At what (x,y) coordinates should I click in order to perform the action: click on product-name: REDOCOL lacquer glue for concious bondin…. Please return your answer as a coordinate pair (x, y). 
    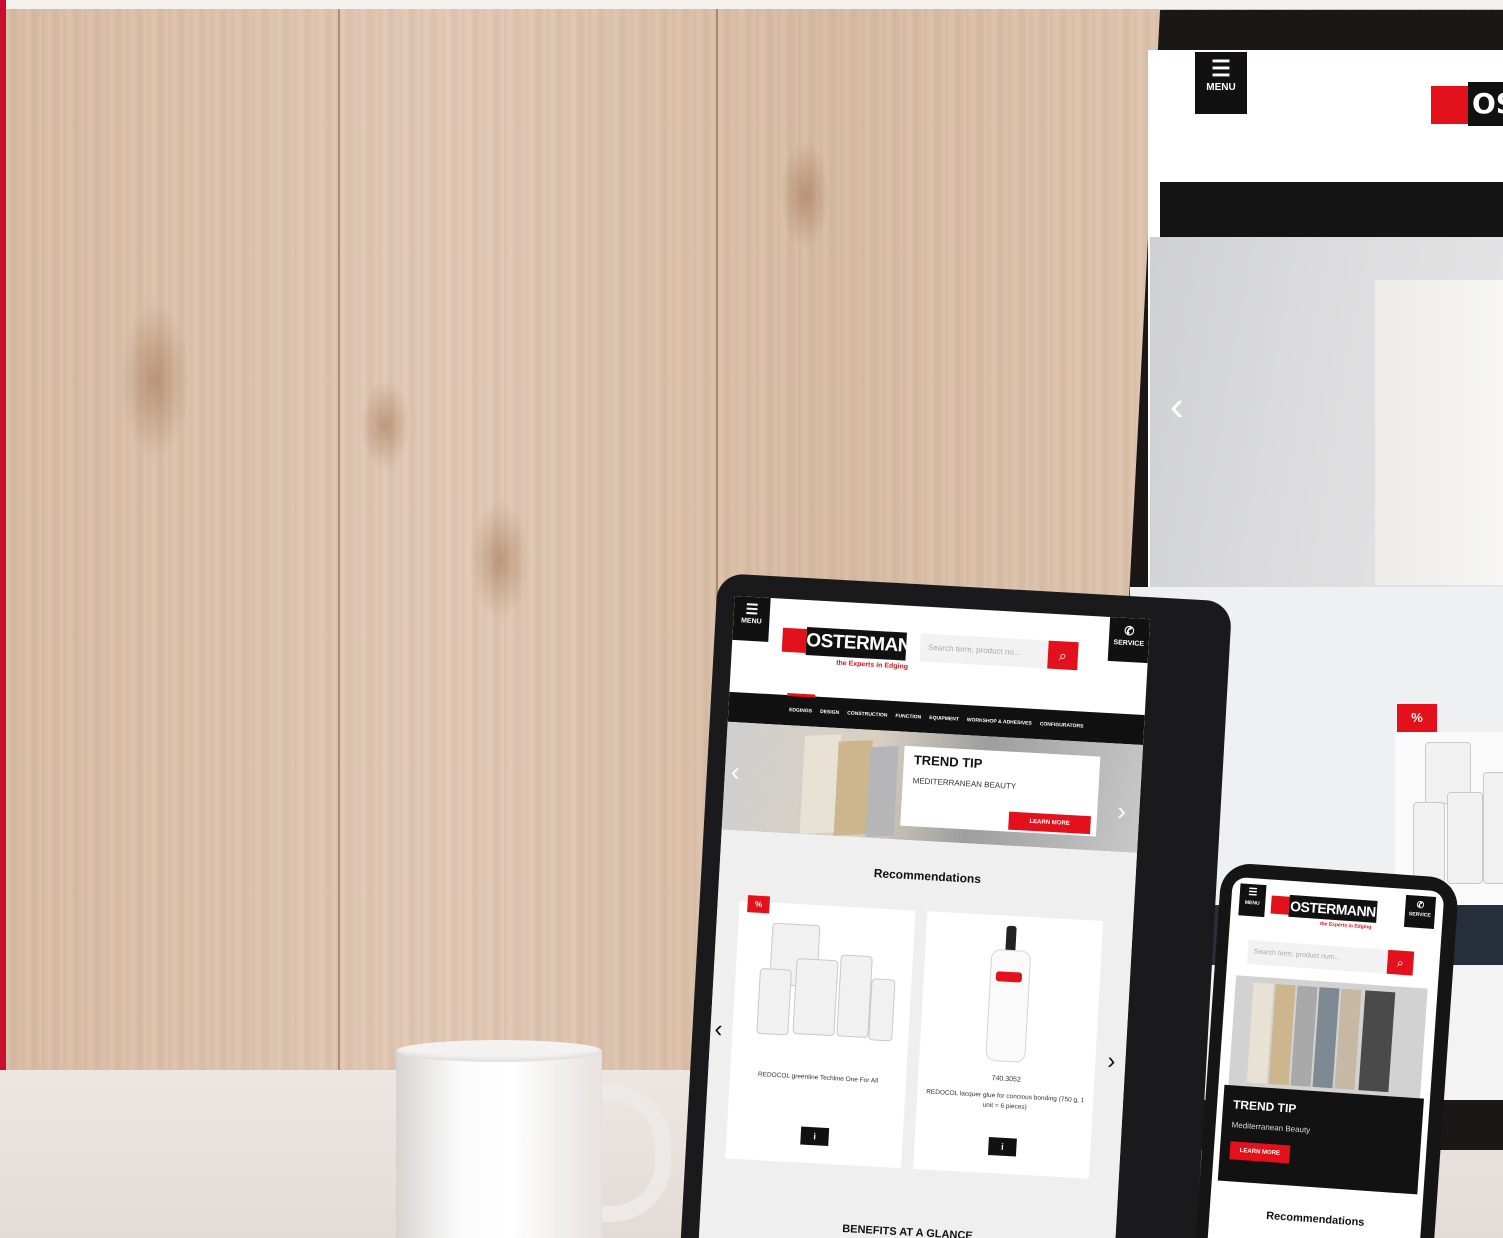
    Looking at the image, I should click on (1005, 1100).